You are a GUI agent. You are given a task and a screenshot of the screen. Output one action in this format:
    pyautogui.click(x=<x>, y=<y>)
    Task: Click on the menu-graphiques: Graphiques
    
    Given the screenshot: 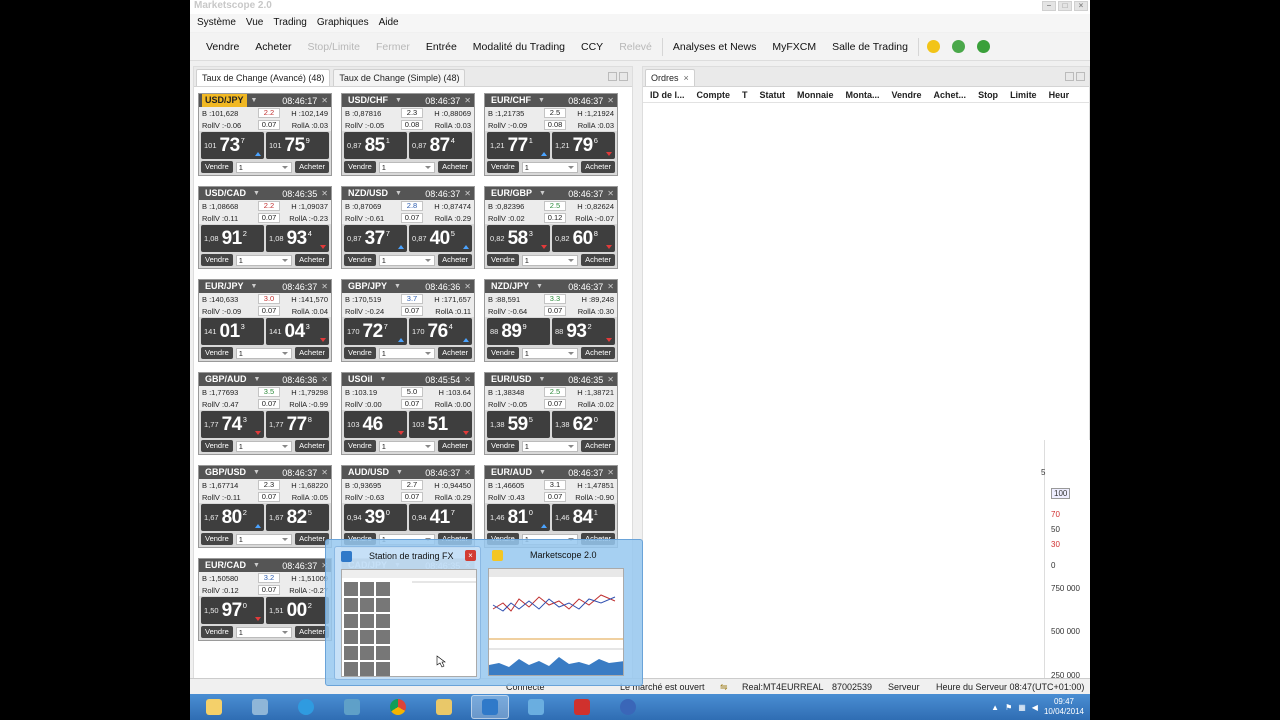 What is the action you would take?
    pyautogui.click(x=343, y=23)
    